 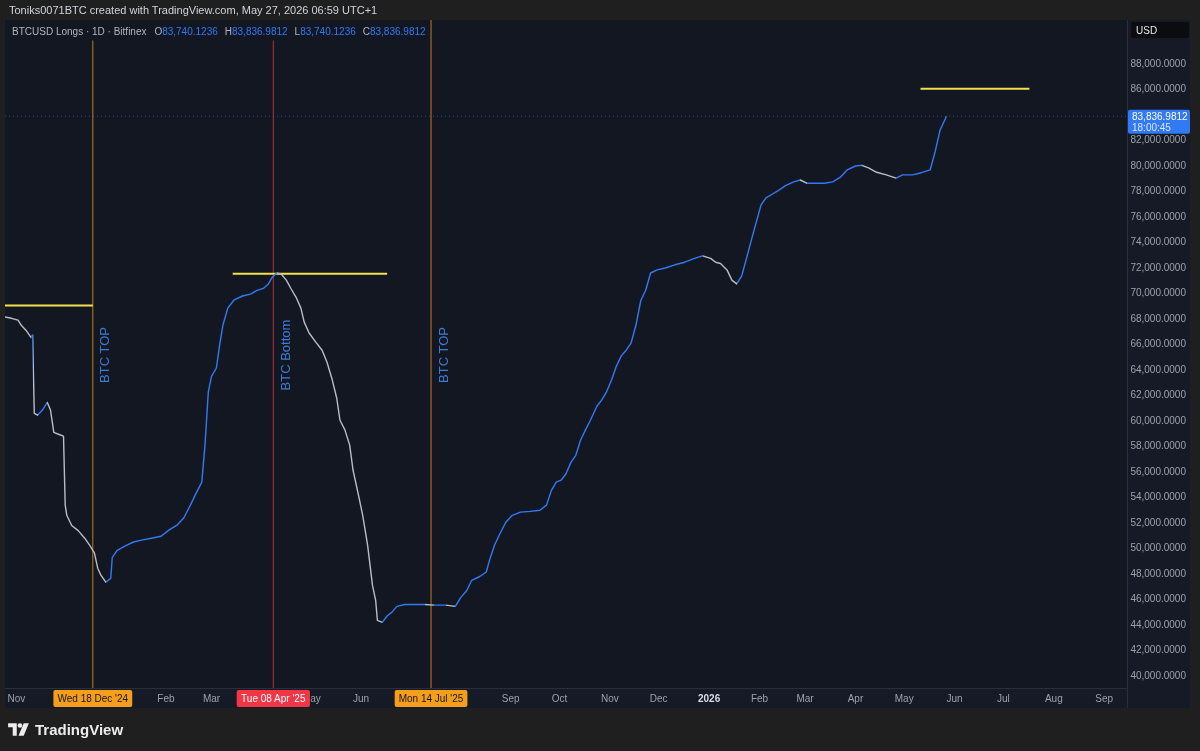 What do you see at coordinates (1159, 121) in the screenshot?
I see `last-price-label: 83,836.9812 18:00:45` at bounding box center [1159, 121].